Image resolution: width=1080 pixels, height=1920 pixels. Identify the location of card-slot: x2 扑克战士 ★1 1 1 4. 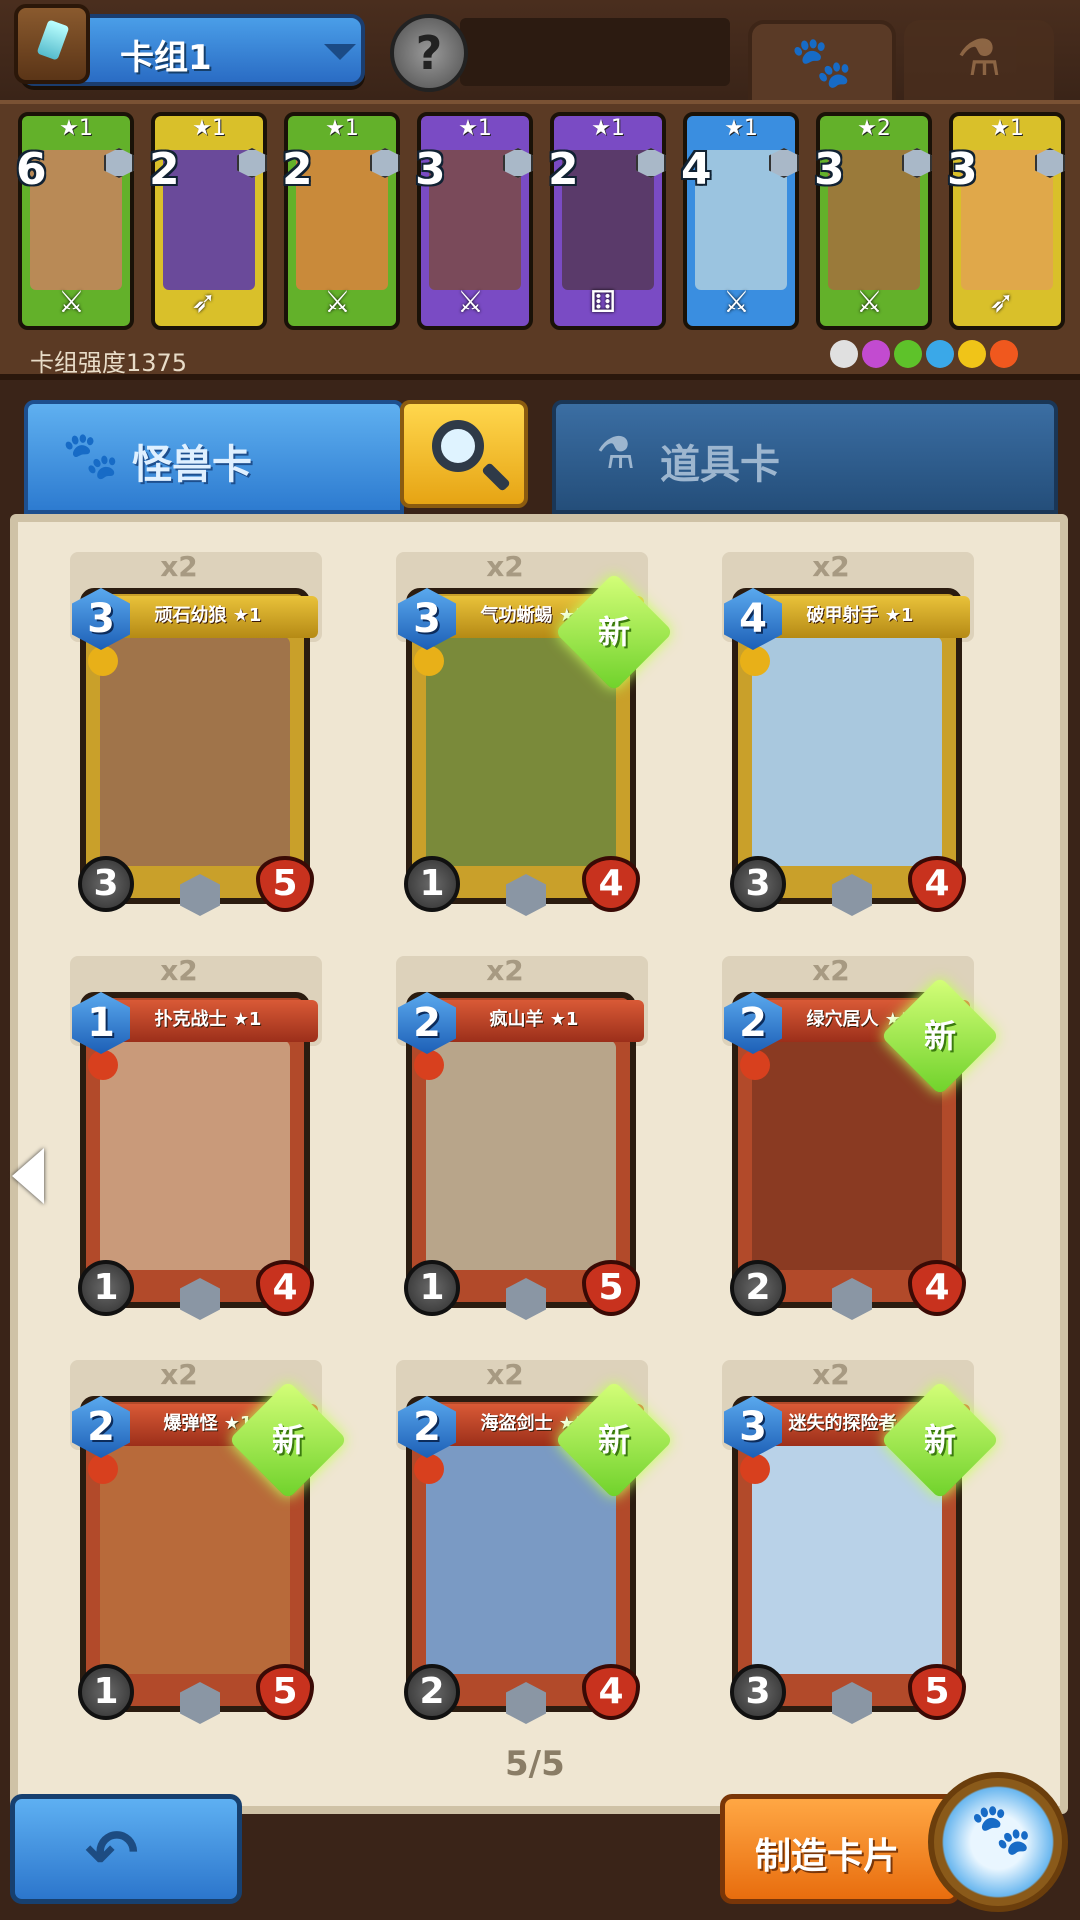
(191, 1137).